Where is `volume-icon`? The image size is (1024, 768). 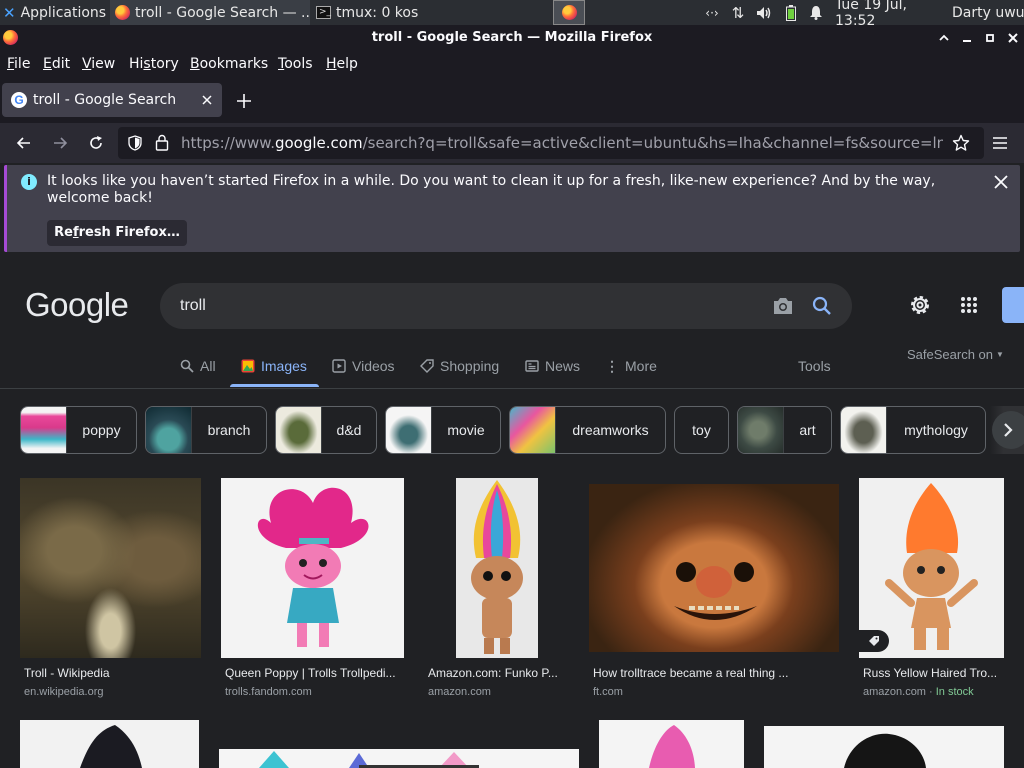
volume-icon is located at coordinates (764, 12).